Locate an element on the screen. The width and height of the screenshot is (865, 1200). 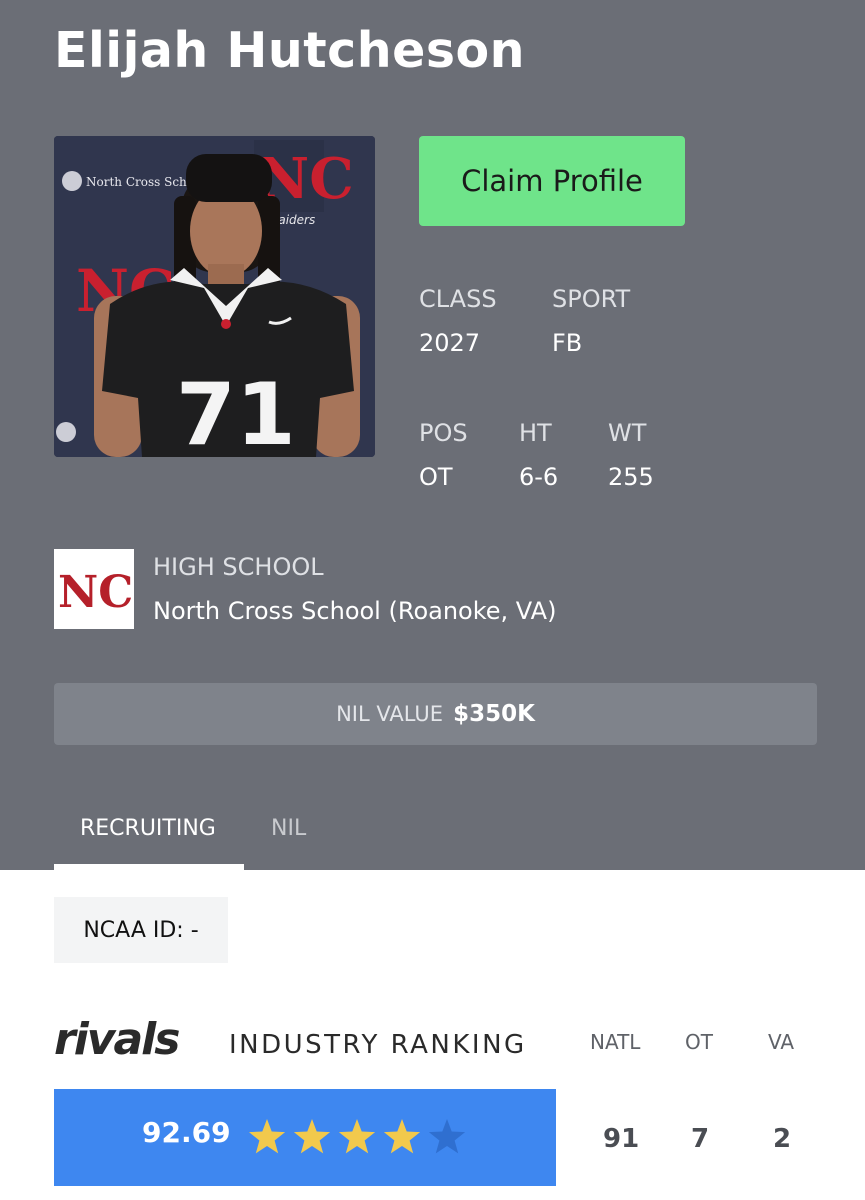
height-label: HT is located at coordinates (535, 433).